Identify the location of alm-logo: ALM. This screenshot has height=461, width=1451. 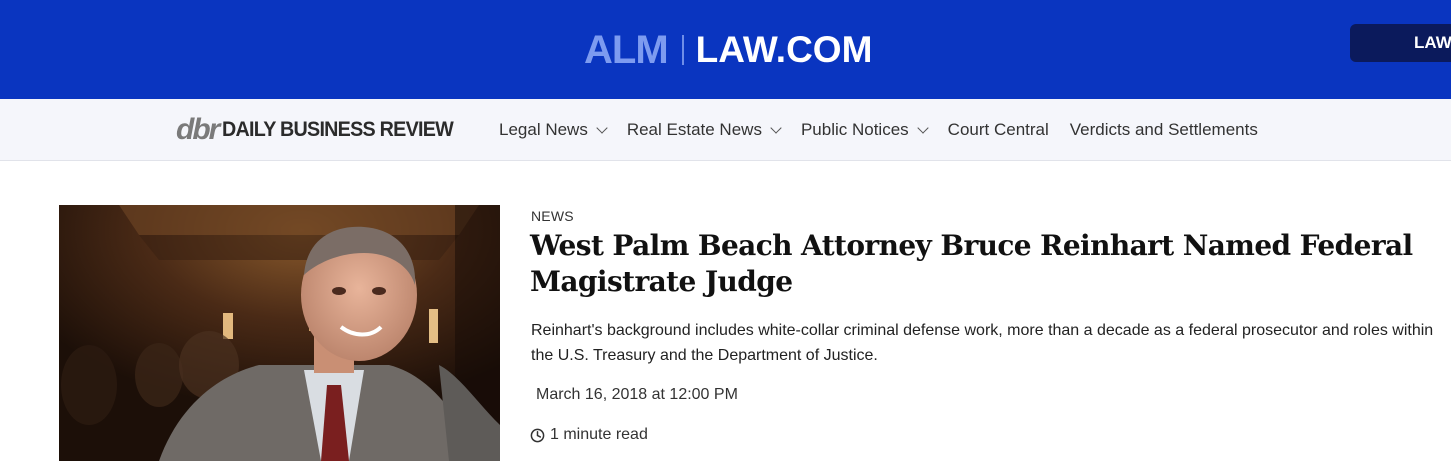
(626, 50).